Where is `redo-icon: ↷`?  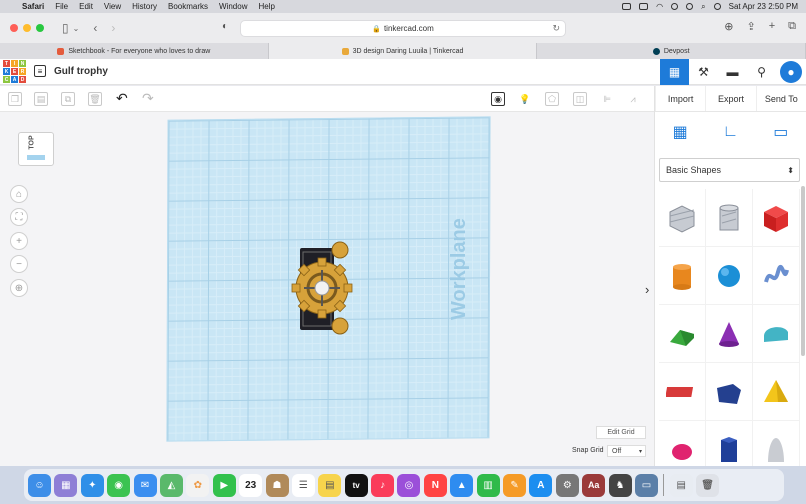
redo-icon: ↷ is located at coordinates (148, 98).